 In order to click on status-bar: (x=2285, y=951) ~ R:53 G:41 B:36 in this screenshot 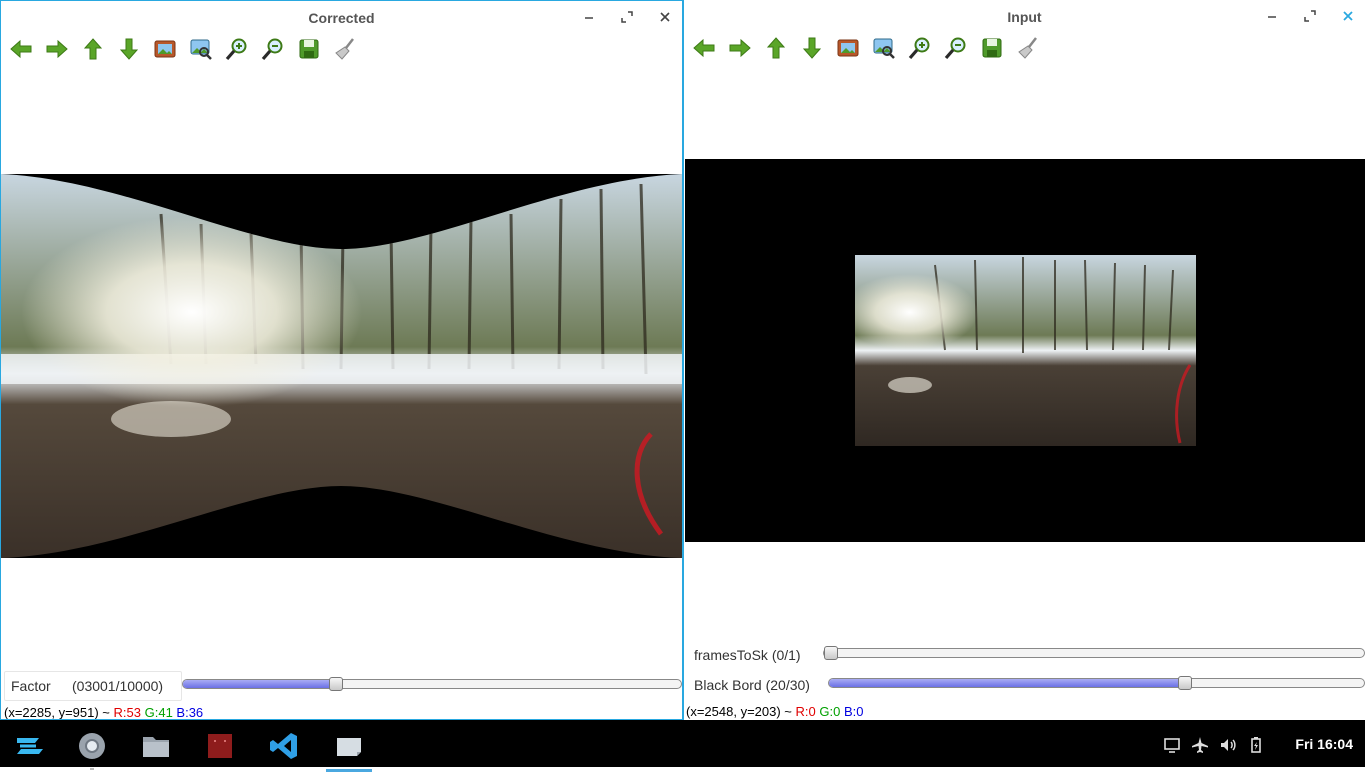, I will do `click(104, 712)`.